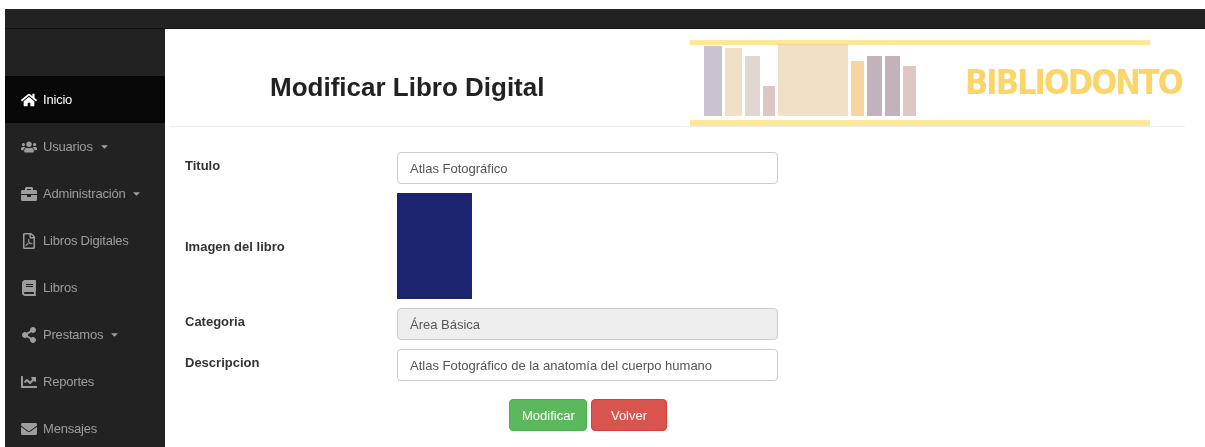 Image resolution: width=1205 pixels, height=447 pixels. What do you see at coordinates (29, 428) in the screenshot?
I see `envelope-icon` at bounding box center [29, 428].